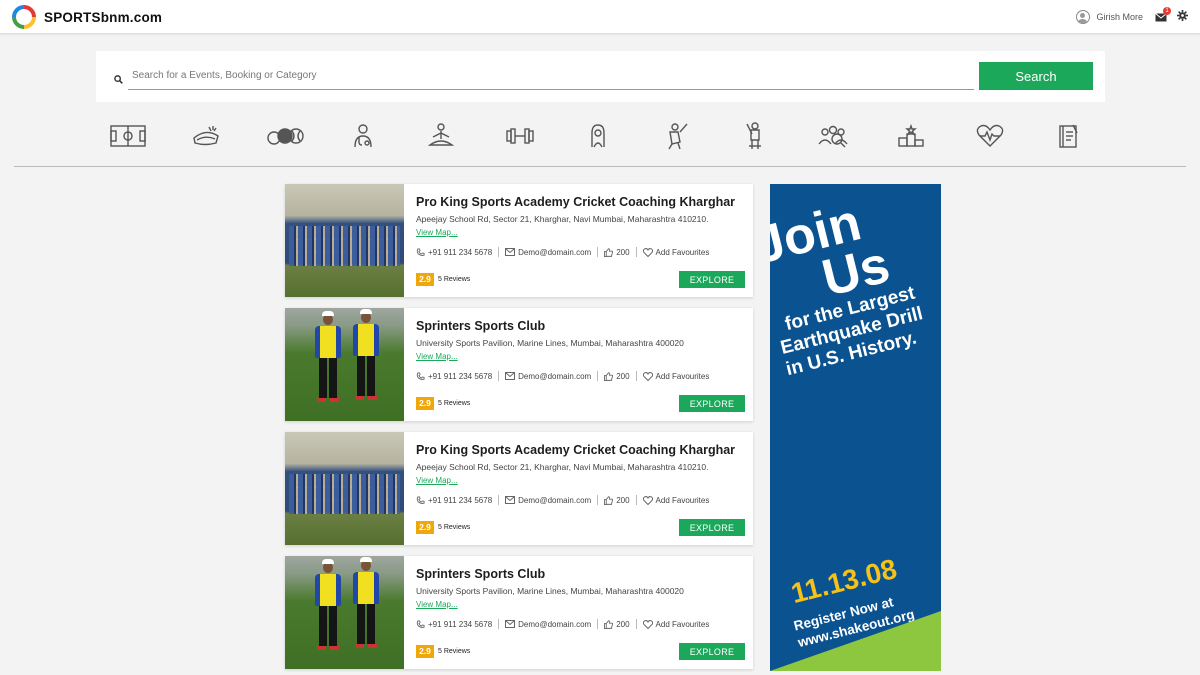 The image size is (1200, 675). I want to click on search-input, so click(551, 76).